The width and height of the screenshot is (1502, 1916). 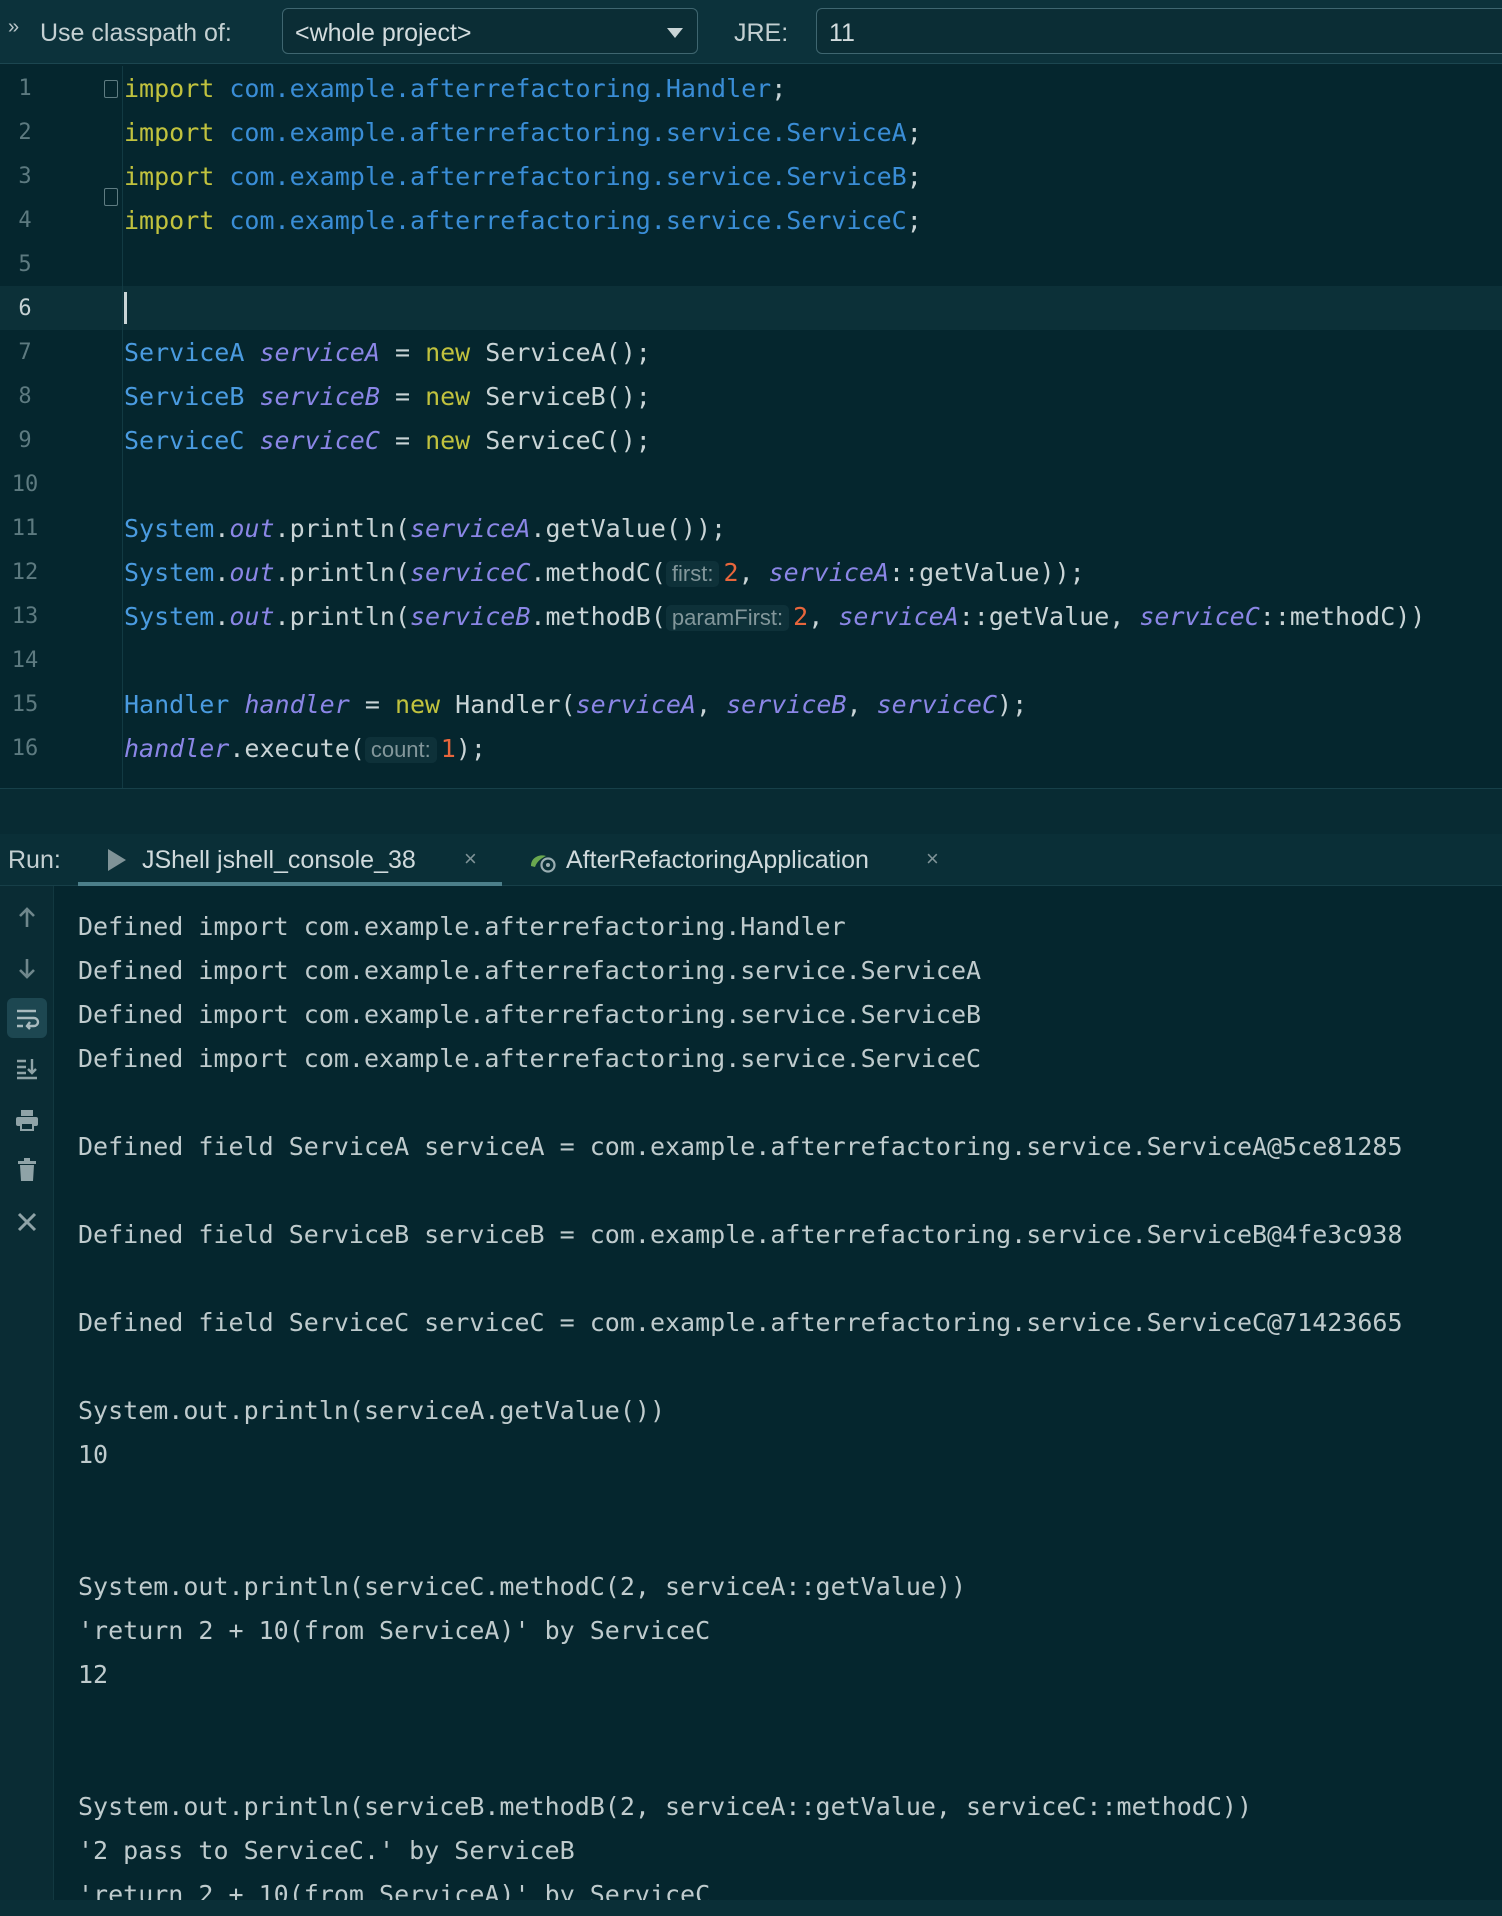 I want to click on more-actions-icon: », so click(x=13, y=27).